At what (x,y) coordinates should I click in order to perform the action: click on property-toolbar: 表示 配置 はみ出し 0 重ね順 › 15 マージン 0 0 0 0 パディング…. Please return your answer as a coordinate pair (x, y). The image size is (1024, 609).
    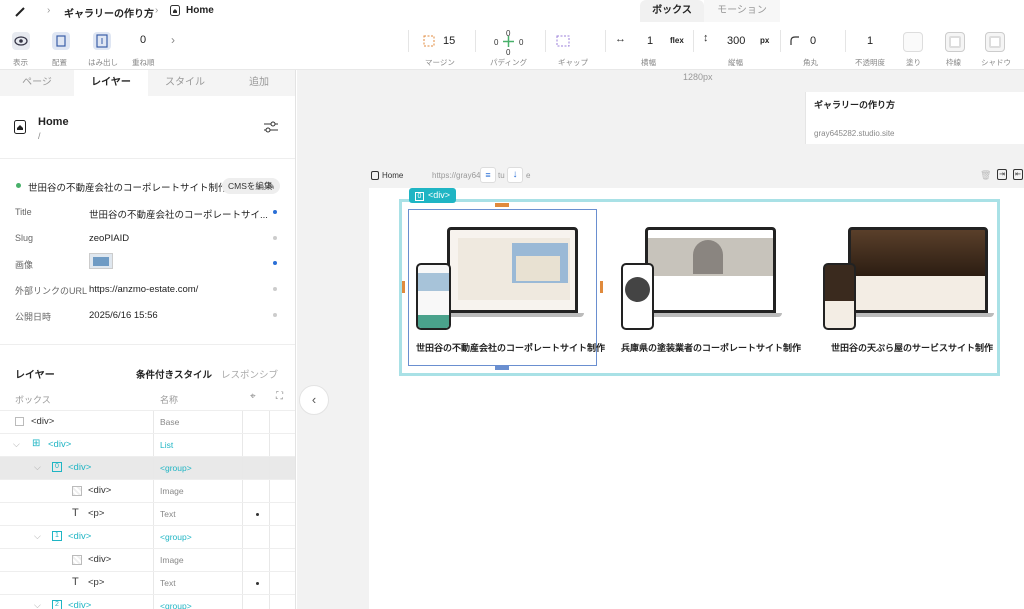
    Looking at the image, I should click on (512, 46).